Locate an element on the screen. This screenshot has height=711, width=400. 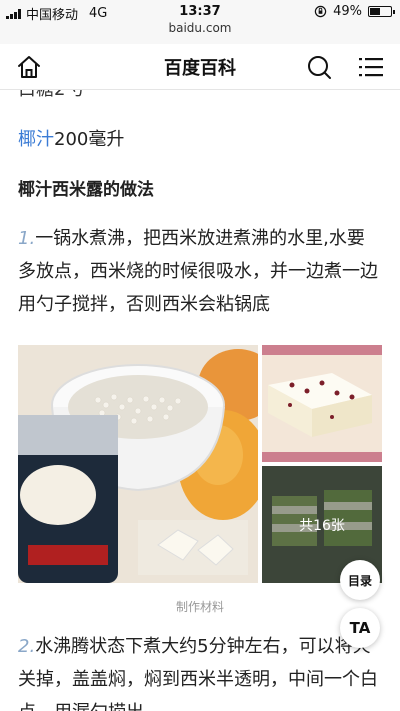
gallery-caption: 制作材料 is located at coordinates (199, 607).